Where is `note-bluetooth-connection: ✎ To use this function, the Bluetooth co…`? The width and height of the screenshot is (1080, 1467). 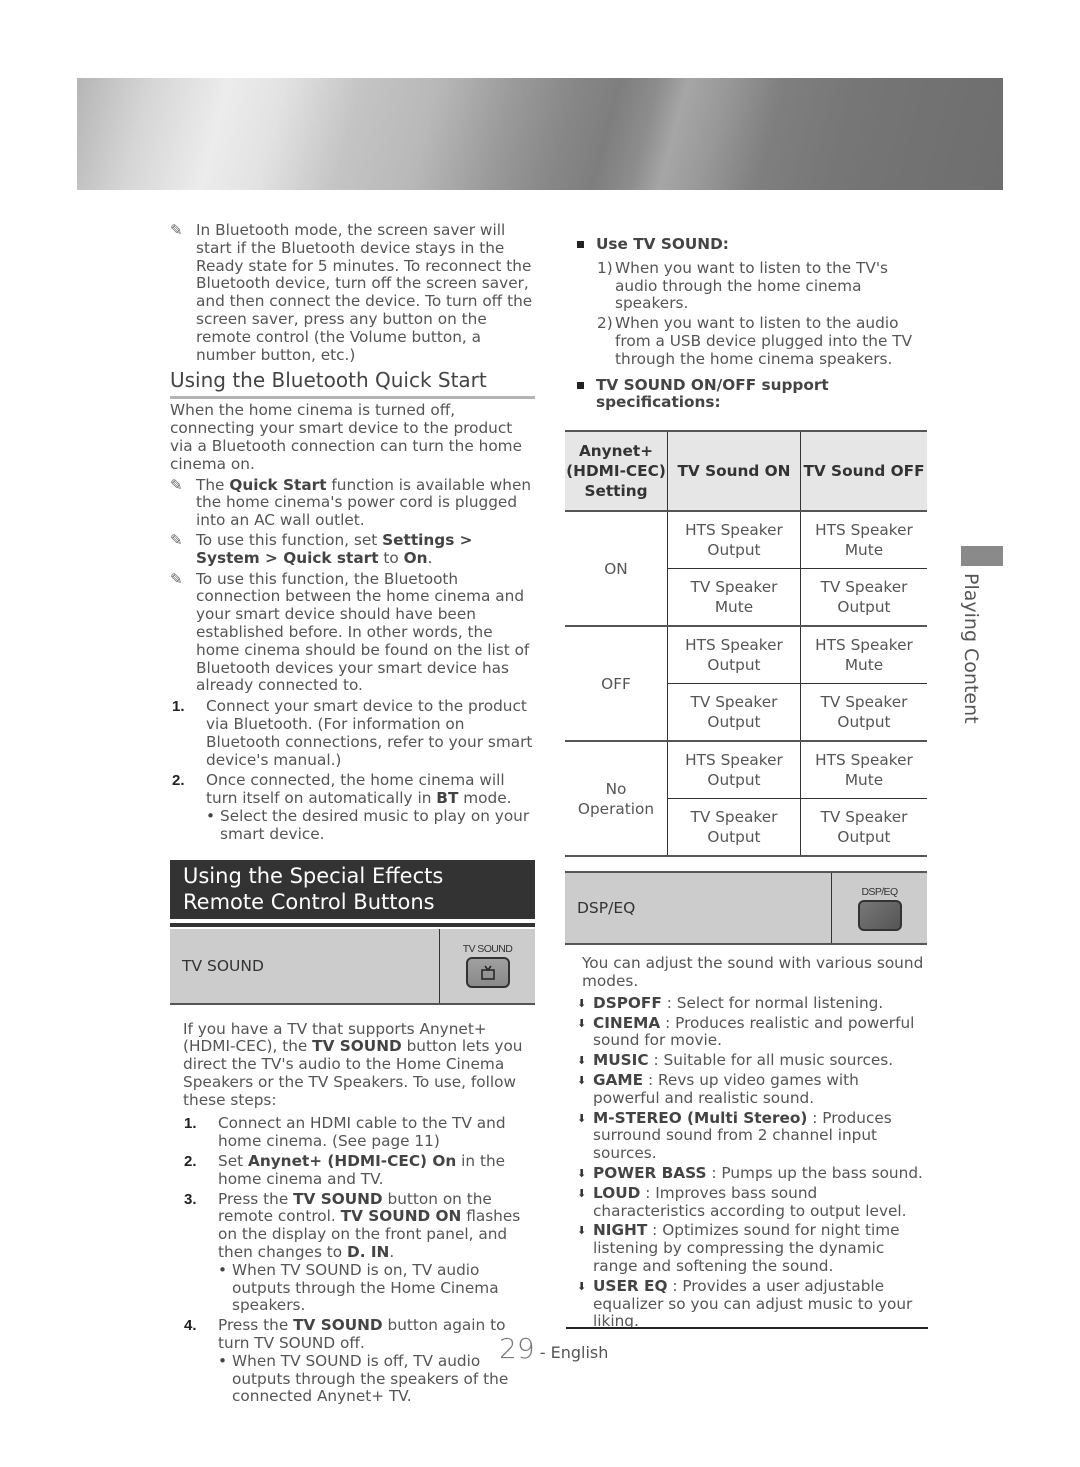
note-bluetooth-connection: ✎ To use this function, the Bluetooth co… is located at coordinates (352, 632).